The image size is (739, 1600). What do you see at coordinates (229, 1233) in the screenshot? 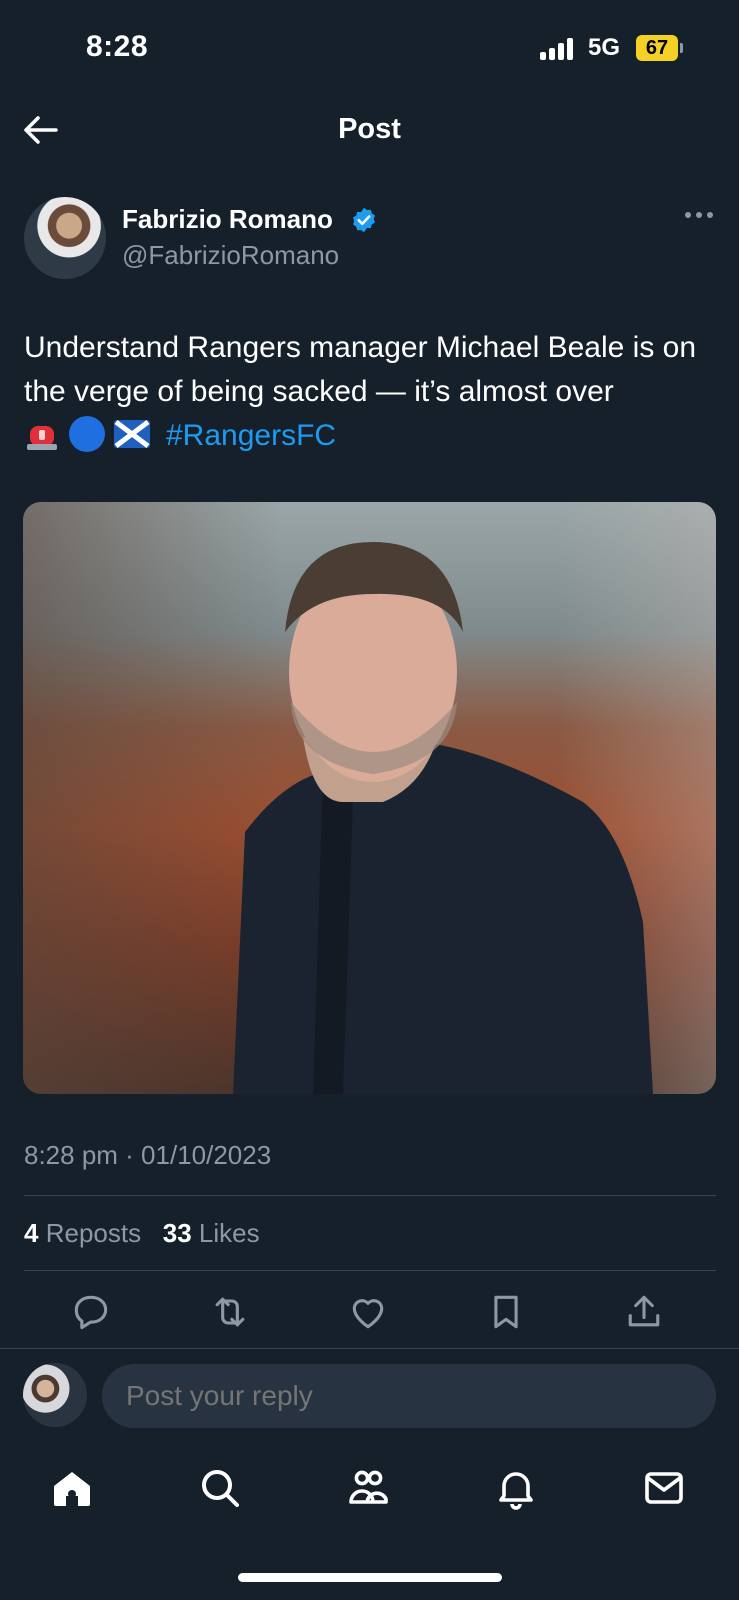
I see `likes-label: Likes` at bounding box center [229, 1233].